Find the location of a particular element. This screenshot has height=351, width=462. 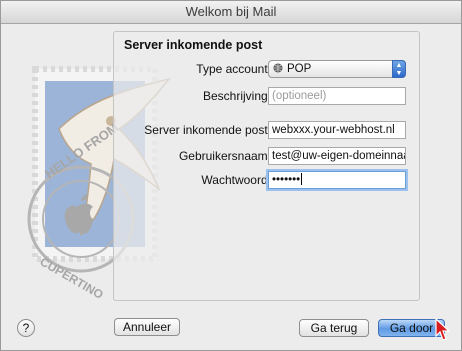

help-button: ? is located at coordinates (26, 328).